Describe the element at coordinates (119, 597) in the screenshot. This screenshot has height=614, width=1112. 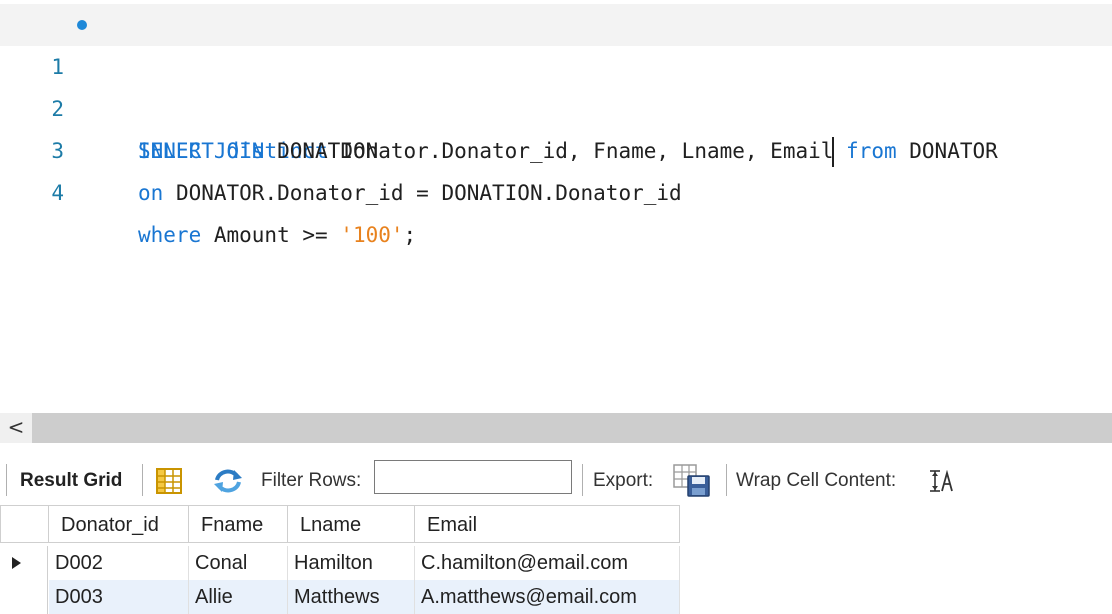
I see `table-cell: D003` at that location.